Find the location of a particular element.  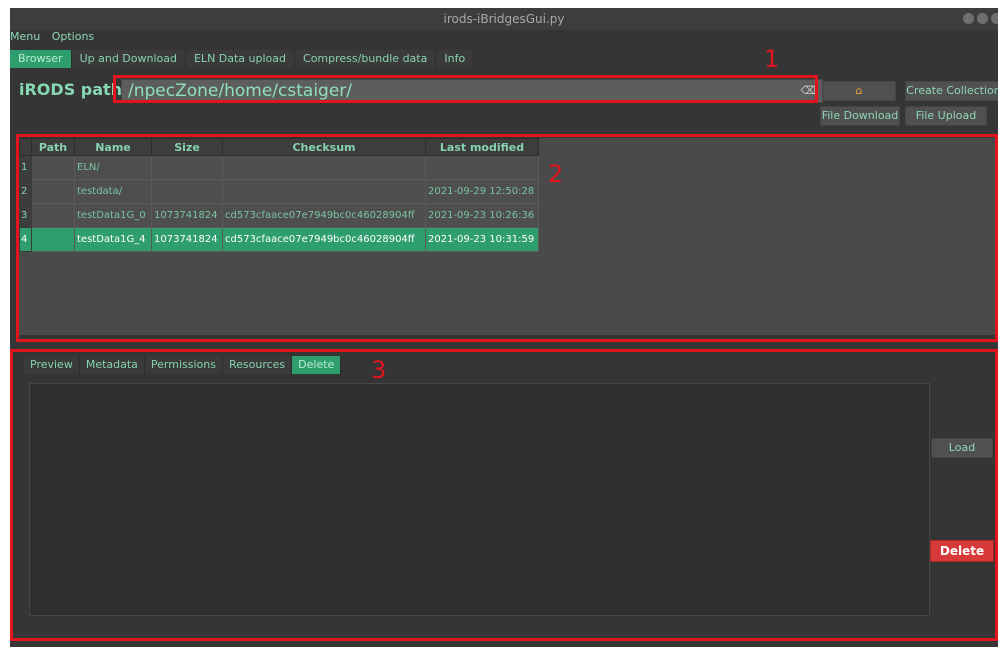

file-download-button: File Download is located at coordinates (860, 116).